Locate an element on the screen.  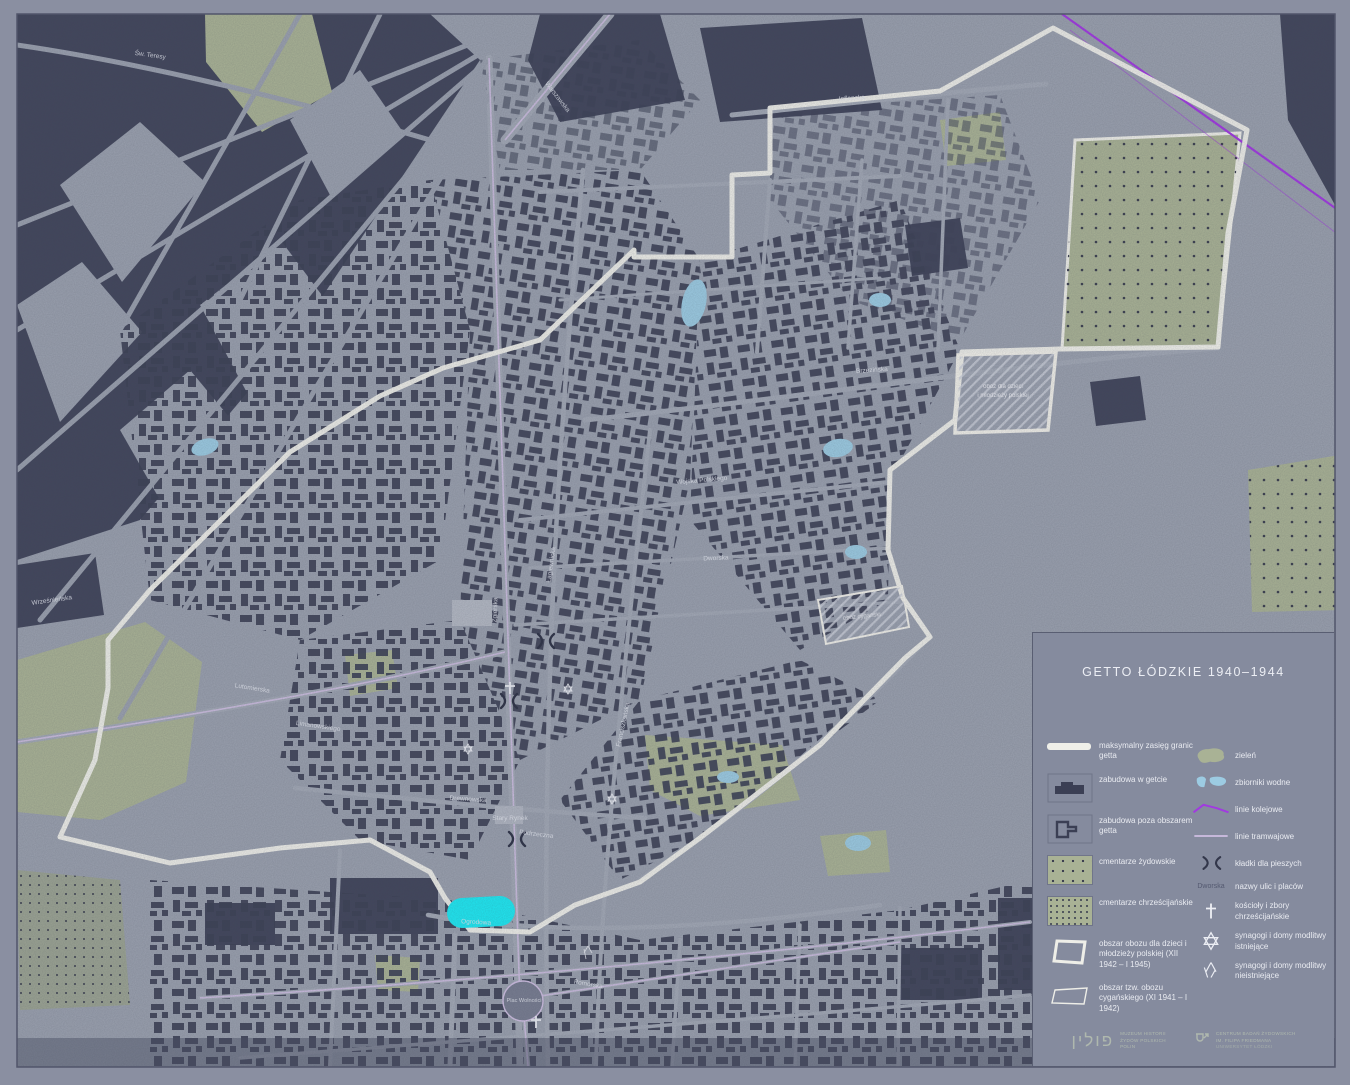
footbridge-icon is located at coordinates (1211, 863).